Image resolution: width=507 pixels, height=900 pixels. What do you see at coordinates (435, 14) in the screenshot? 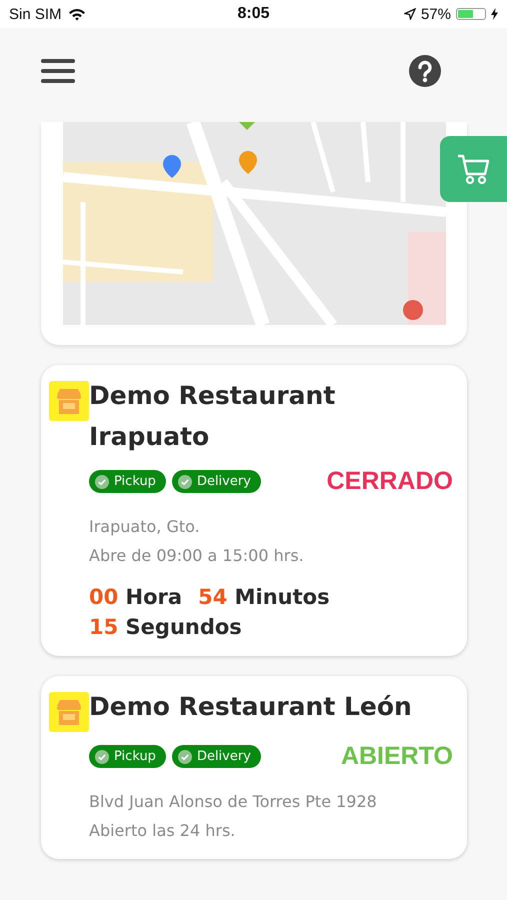
I see `battery-percent: 57%` at bounding box center [435, 14].